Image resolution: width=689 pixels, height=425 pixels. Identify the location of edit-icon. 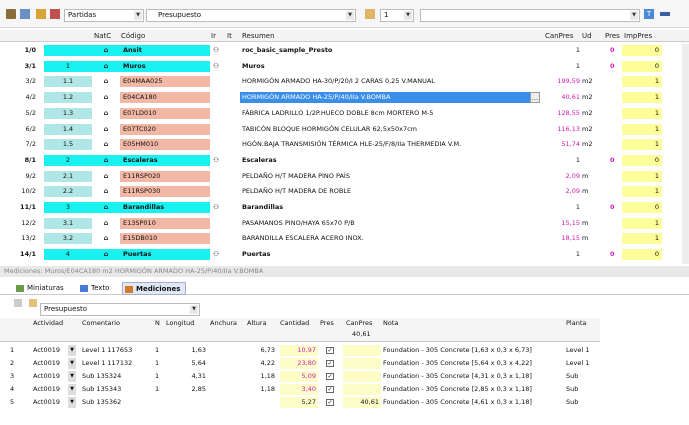
(55, 14).